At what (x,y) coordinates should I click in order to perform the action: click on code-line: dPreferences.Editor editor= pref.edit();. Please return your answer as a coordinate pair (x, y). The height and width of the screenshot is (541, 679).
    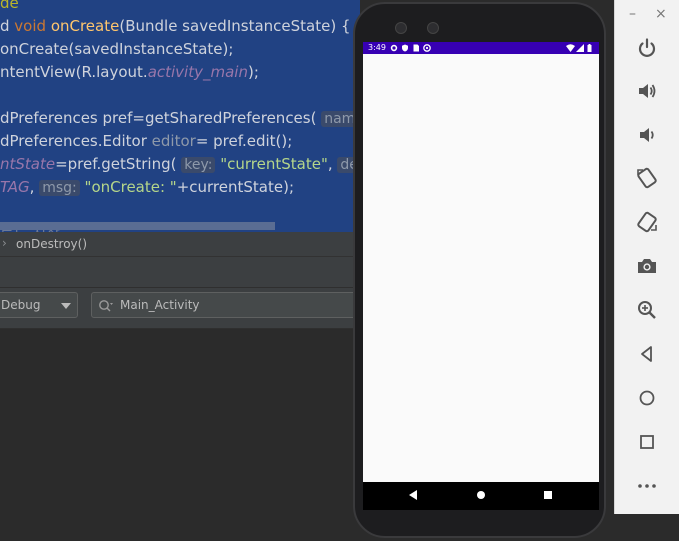
    Looking at the image, I should click on (146, 141).